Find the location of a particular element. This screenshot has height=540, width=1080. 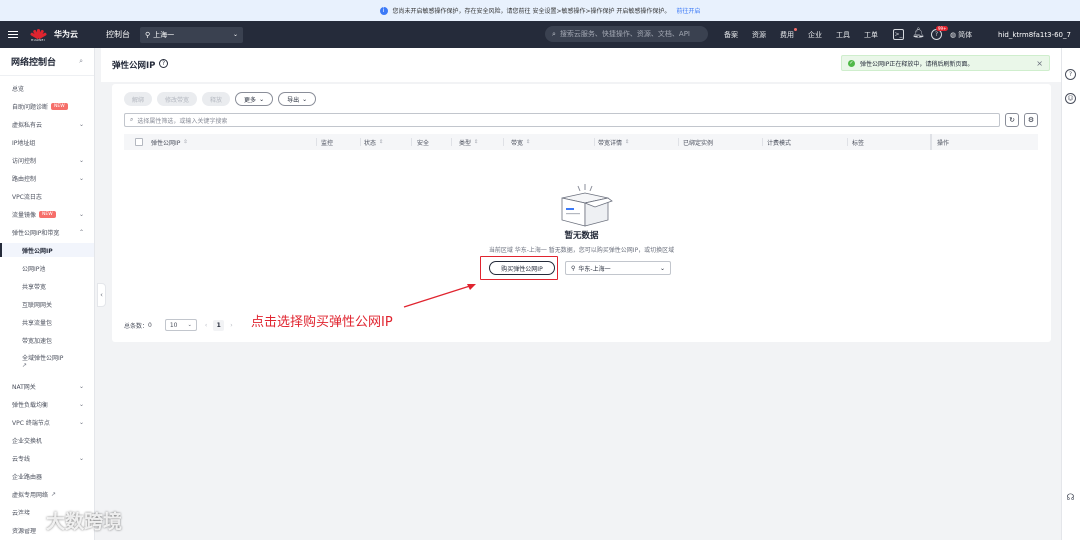

page-size-select: 10 ⌄ is located at coordinates (180, 325).